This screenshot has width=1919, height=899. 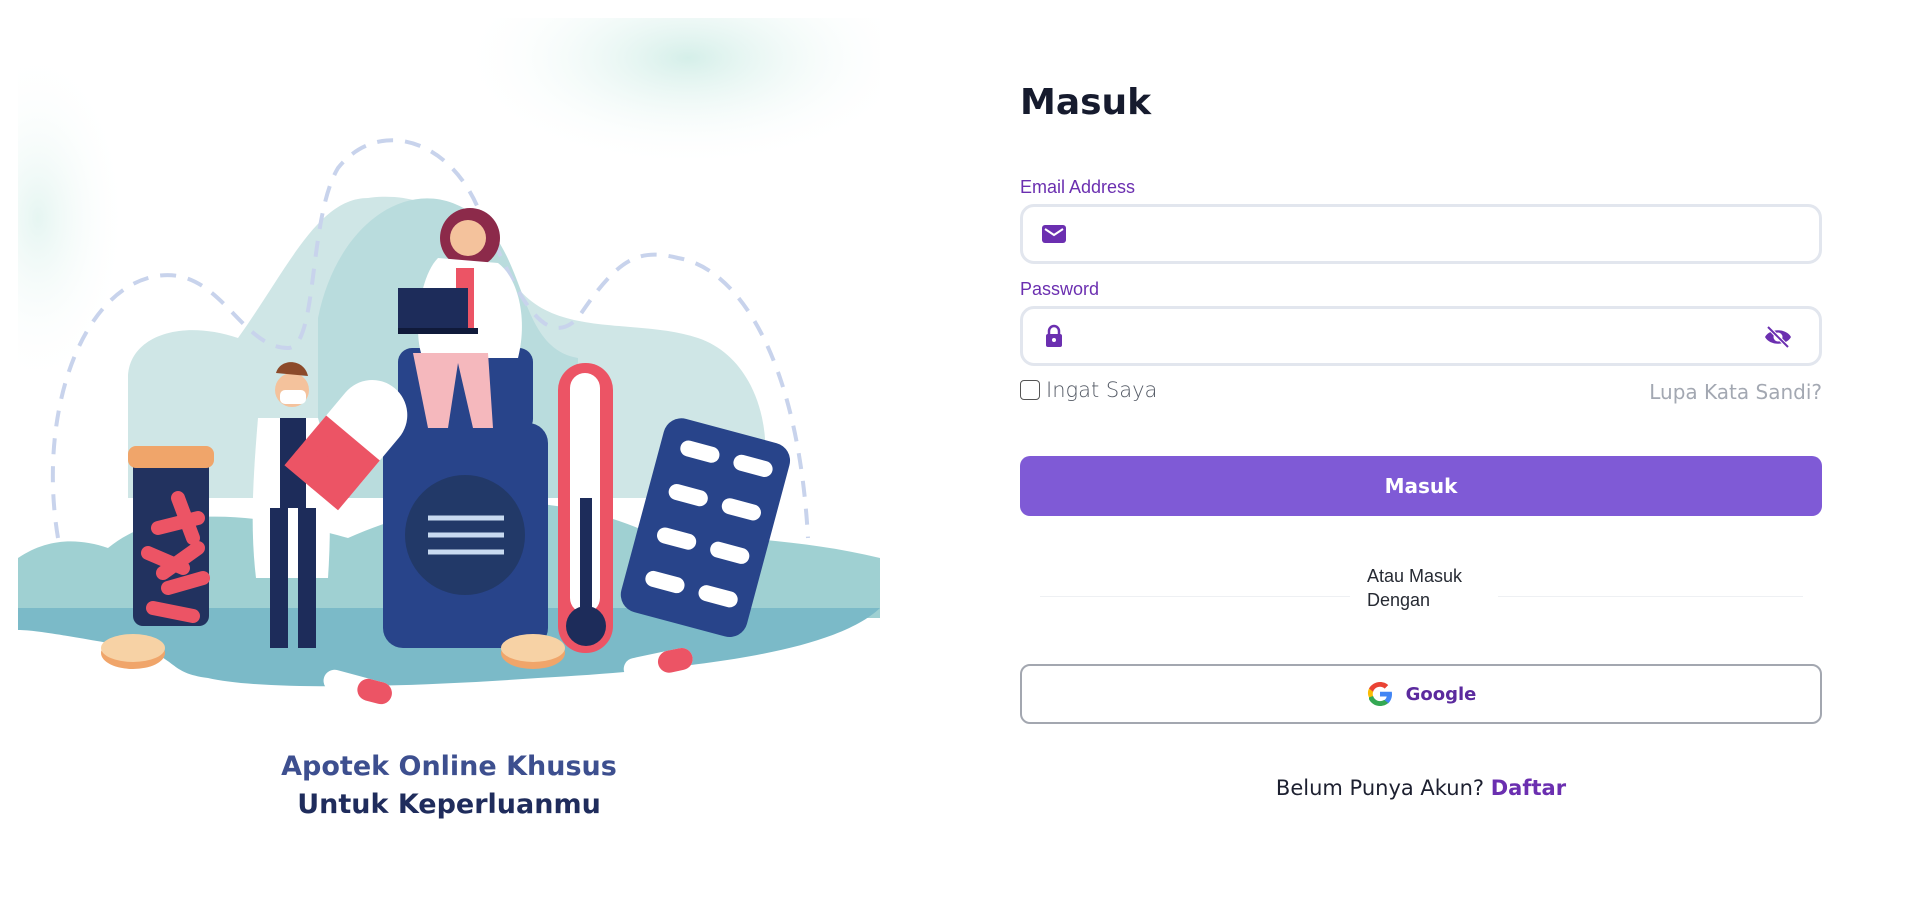 I want to click on email-field-wrapper, so click(x=1421, y=234).